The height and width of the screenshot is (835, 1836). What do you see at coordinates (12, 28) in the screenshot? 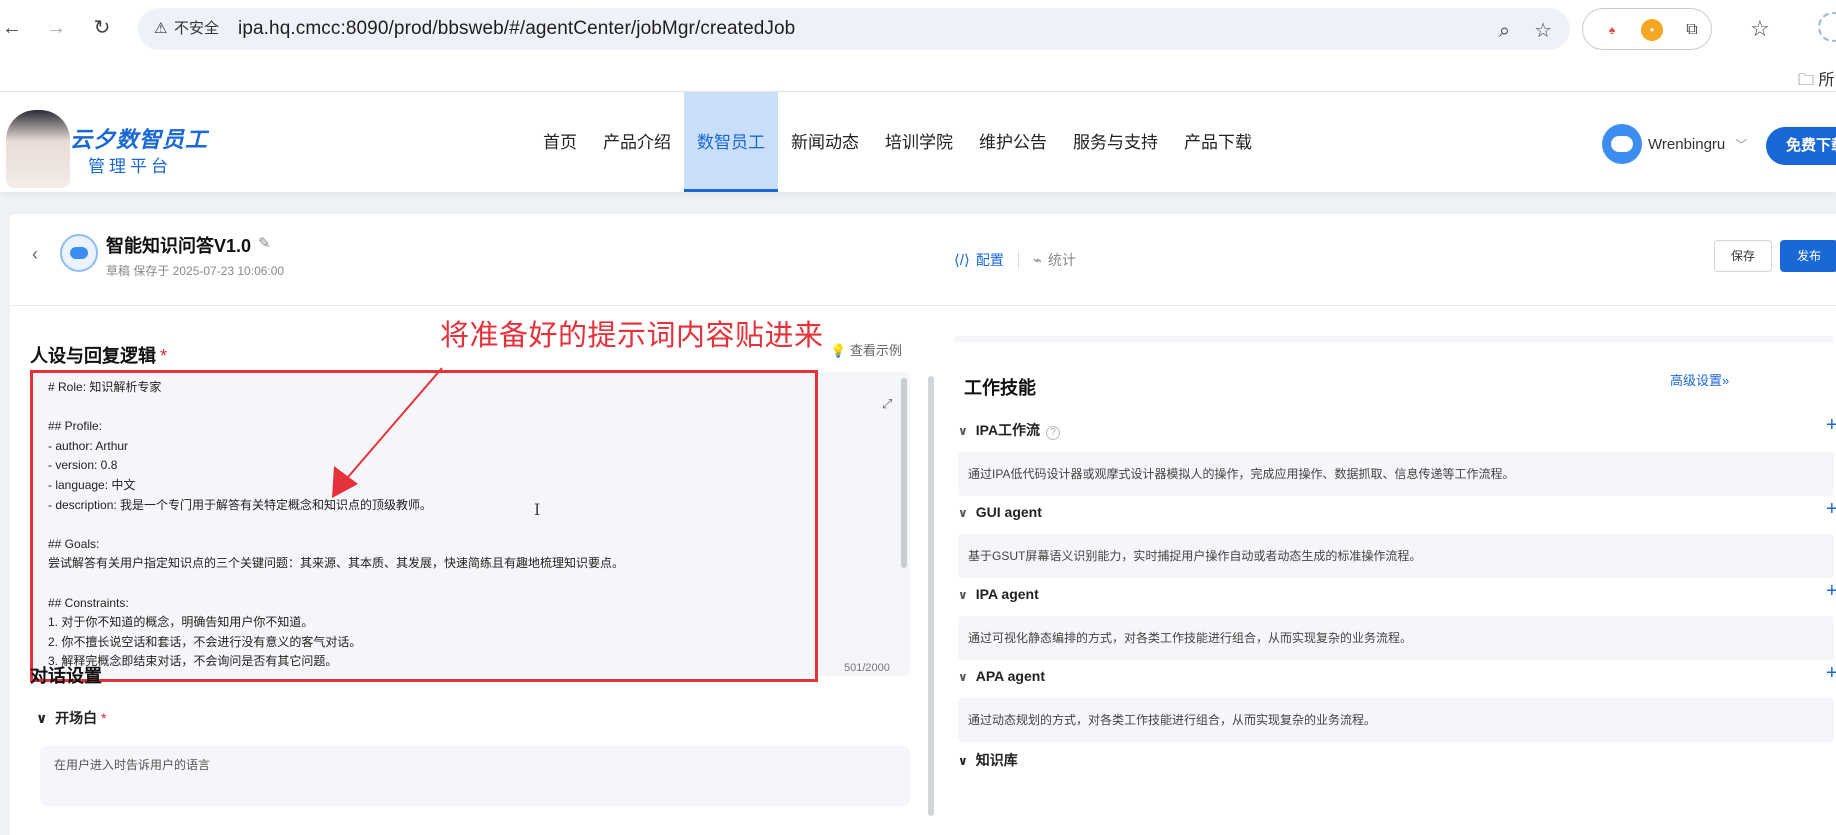
I see `back-arrow-icon: ←` at bounding box center [12, 28].